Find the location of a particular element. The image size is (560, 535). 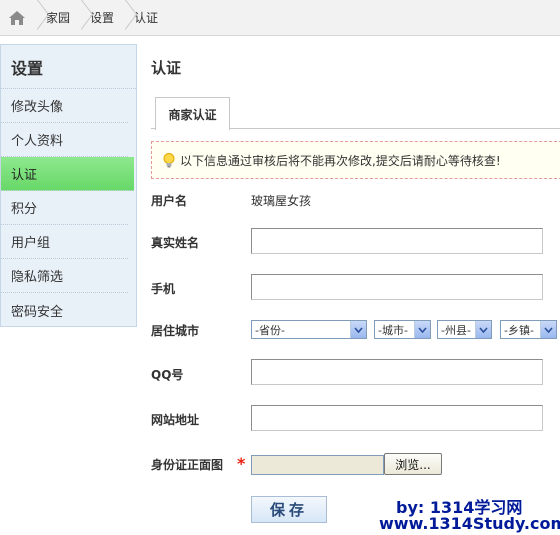

sidebar: 设置 修改头像 个人资料 认证 积分 用户组 隐私筛选 密码安全 is located at coordinates (68, 185).